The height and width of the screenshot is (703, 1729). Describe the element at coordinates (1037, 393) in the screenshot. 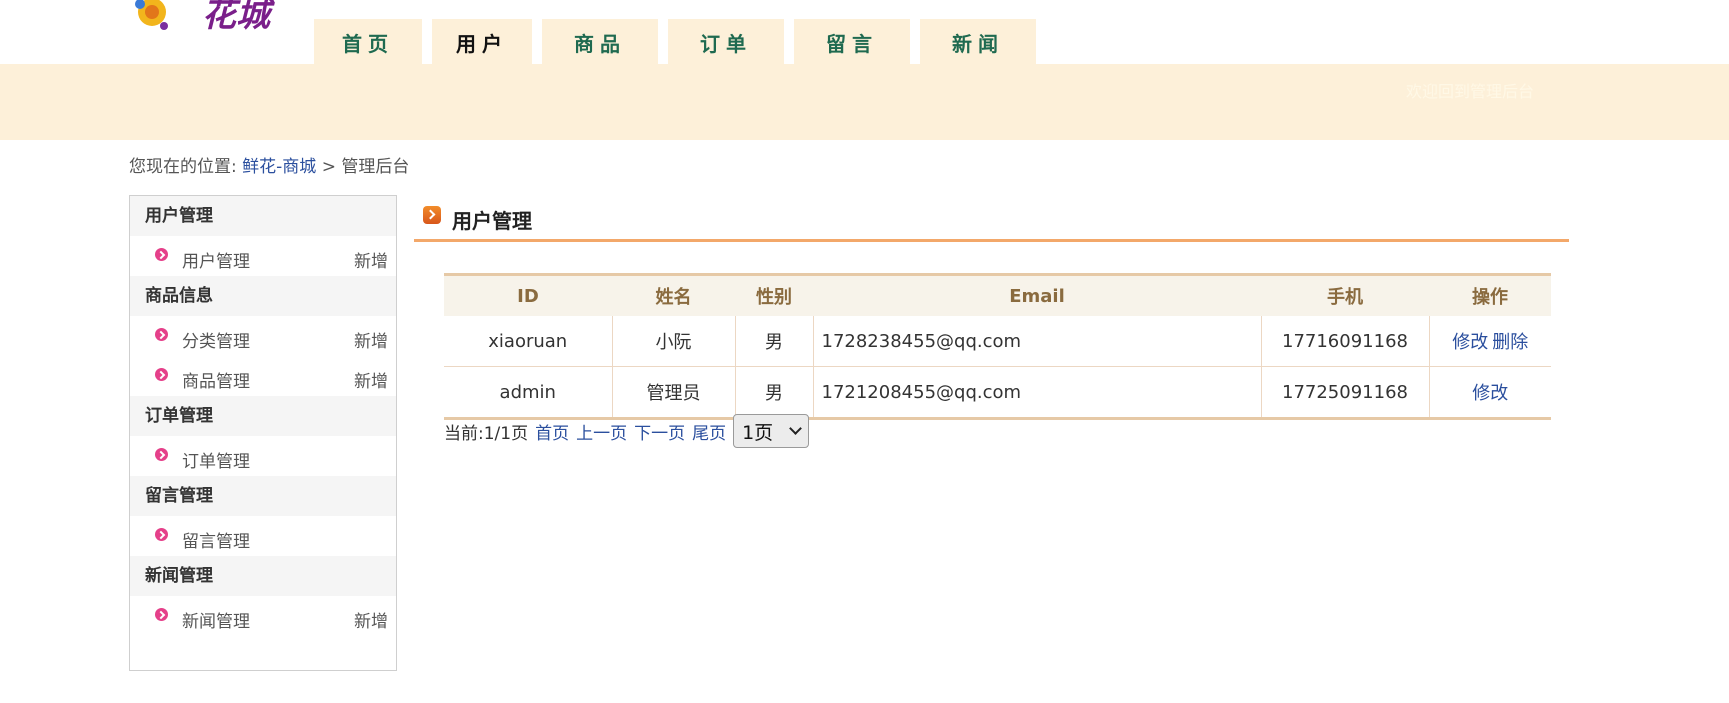

I see `cell-email: 1721208455@qq.com` at that location.